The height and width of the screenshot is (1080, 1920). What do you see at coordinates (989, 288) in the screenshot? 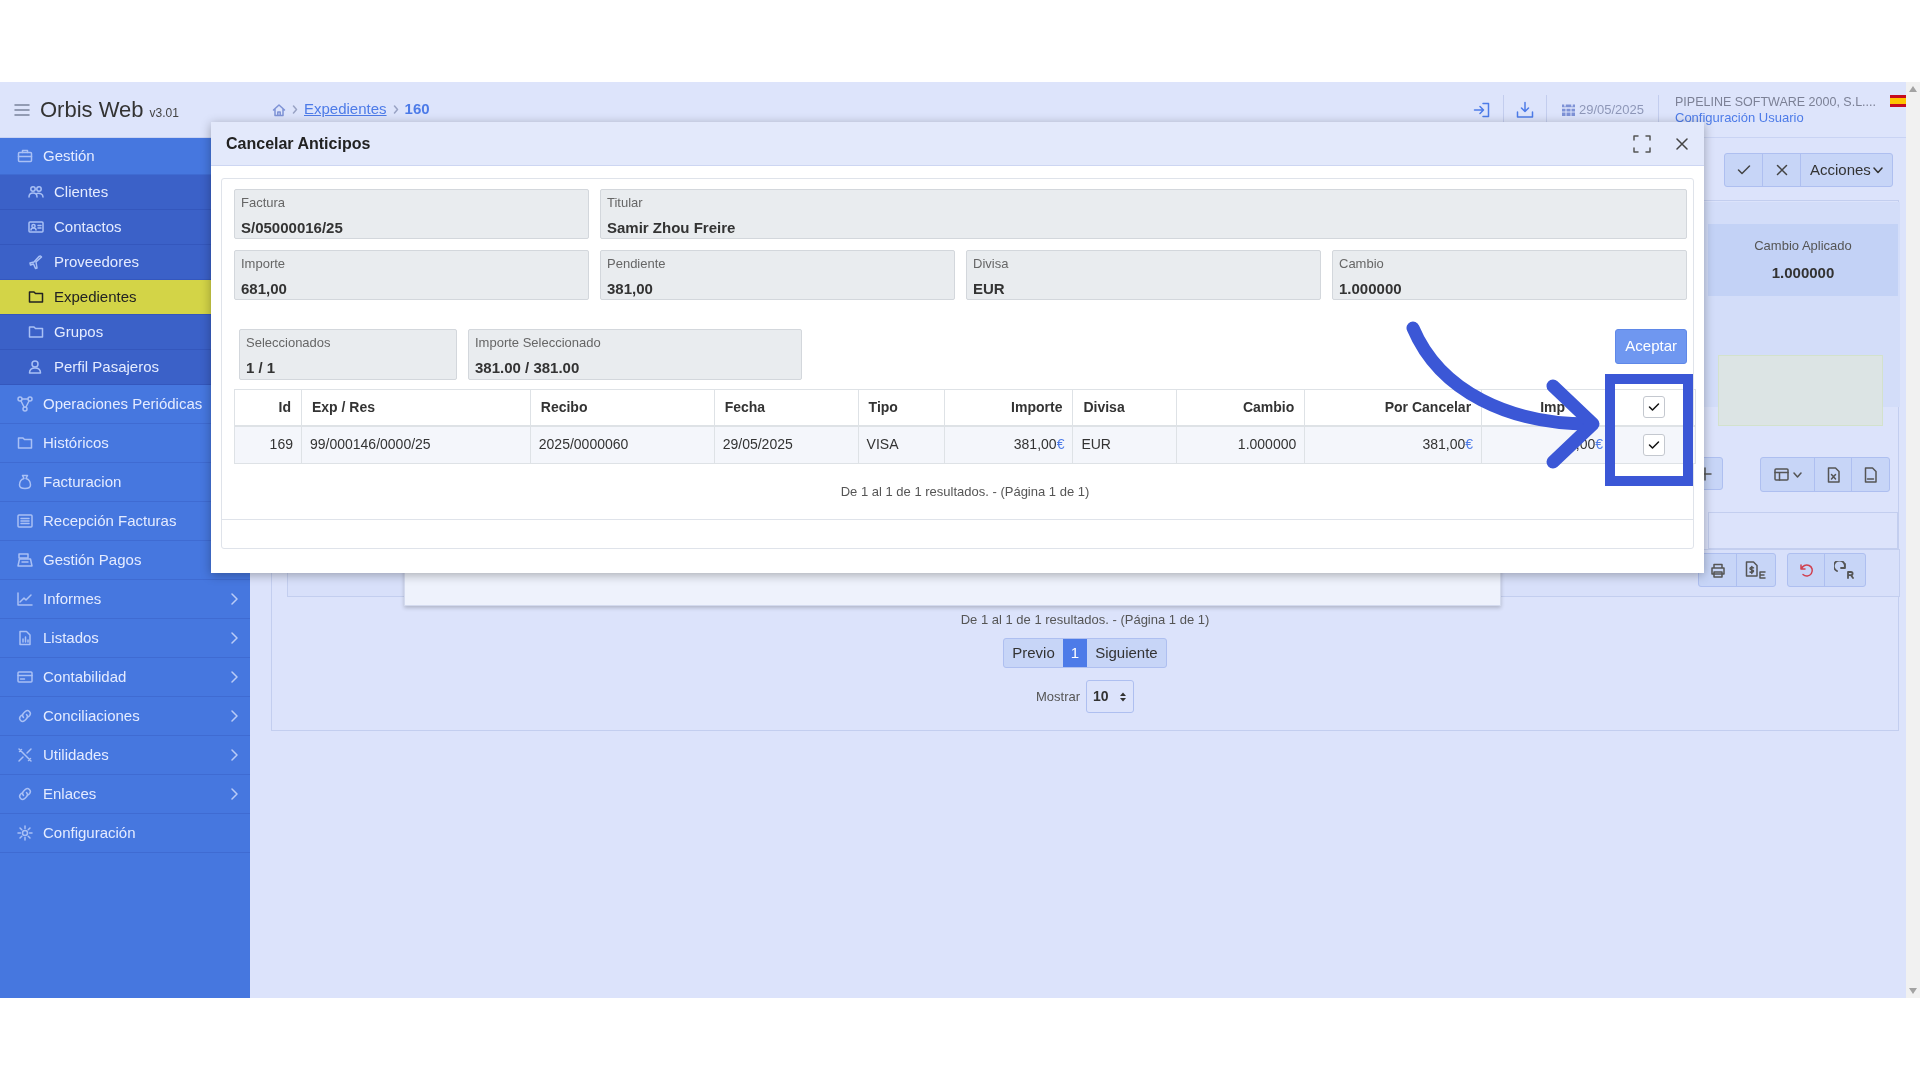
I see `field-value: EUR` at bounding box center [989, 288].